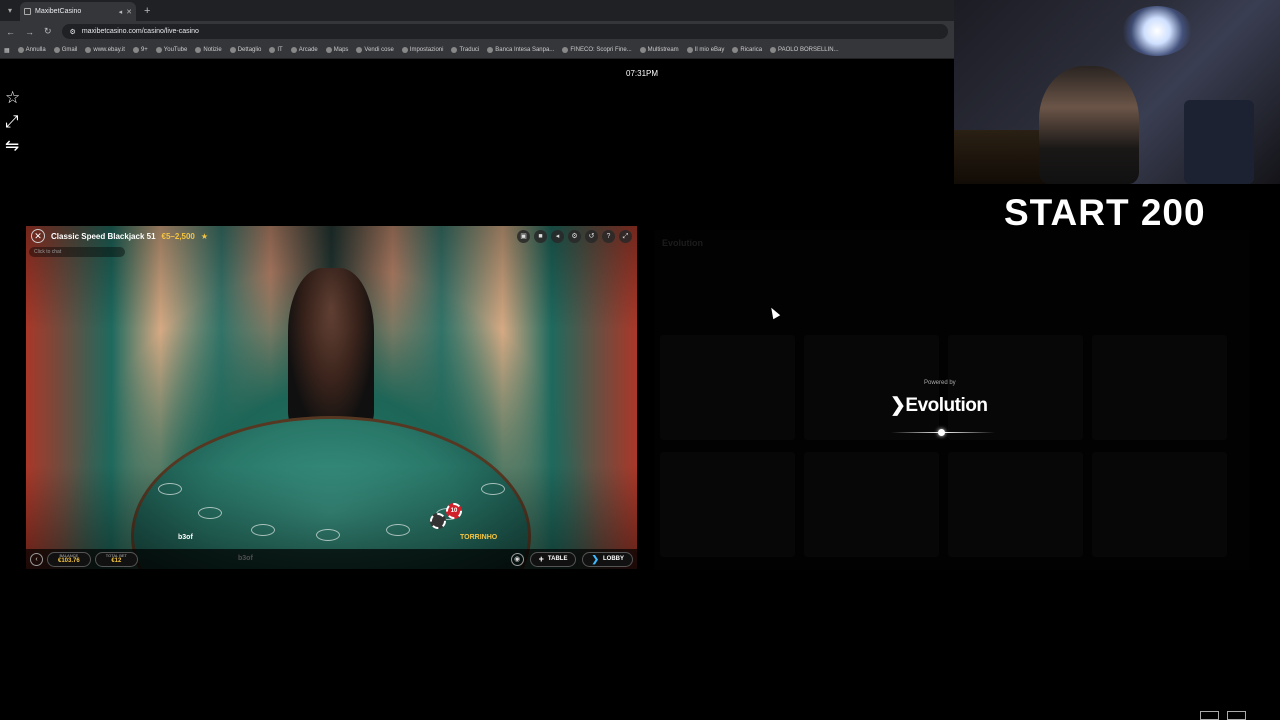 Image resolution: width=1280 pixels, height=720 pixels. Describe the element at coordinates (591, 236) in the screenshot. I see `history-icon: ↺` at that location.